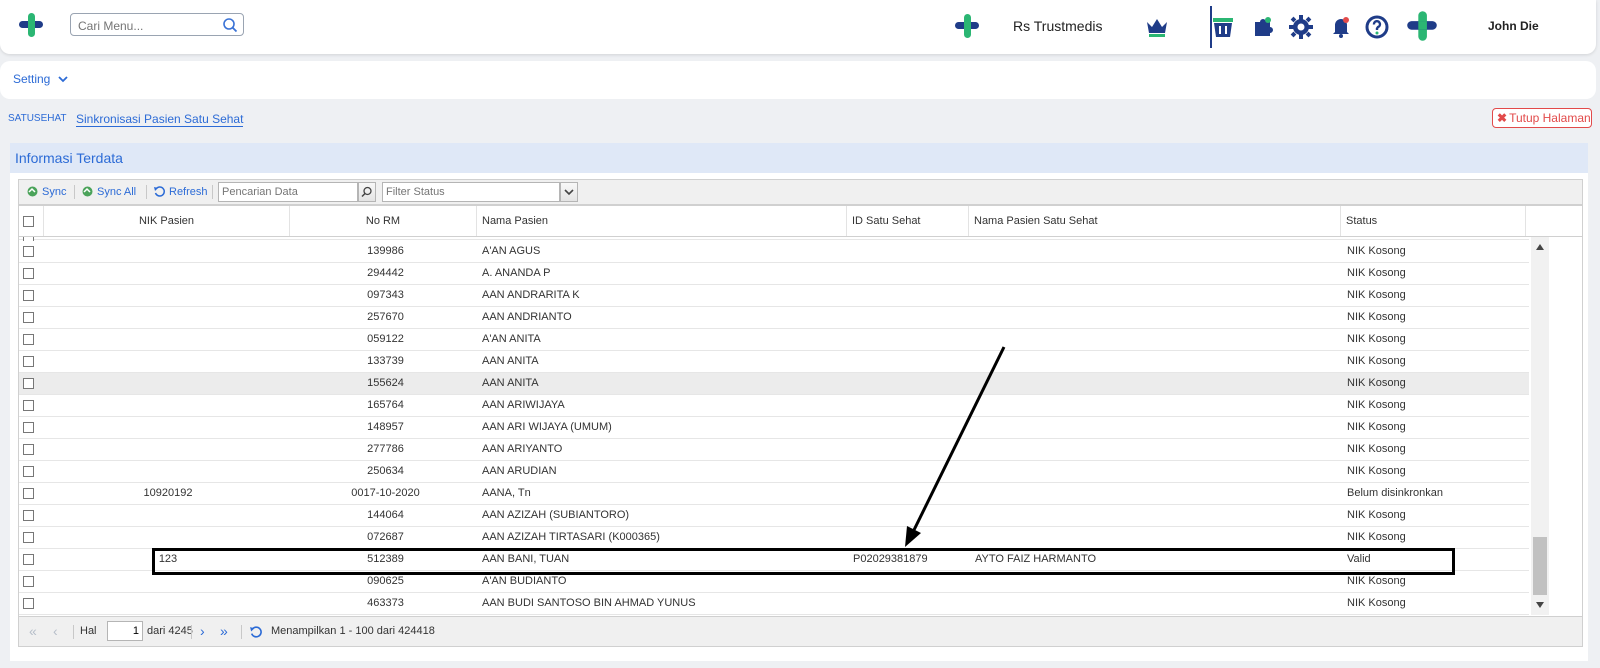 The image size is (1600, 668). What do you see at coordinates (774, 450) in the screenshot?
I see `table-row: 277786 AAN ARIYANTO NIK Kosong` at bounding box center [774, 450].